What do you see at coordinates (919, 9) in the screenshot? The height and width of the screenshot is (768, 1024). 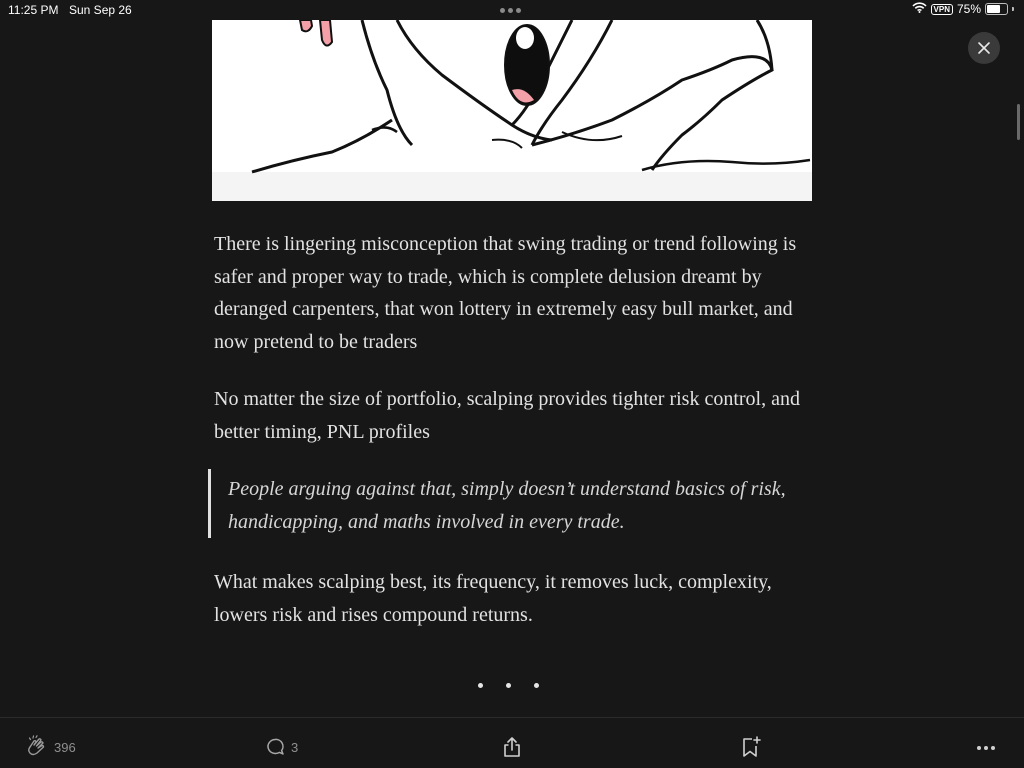 I see `wifi-icon` at bounding box center [919, 9].